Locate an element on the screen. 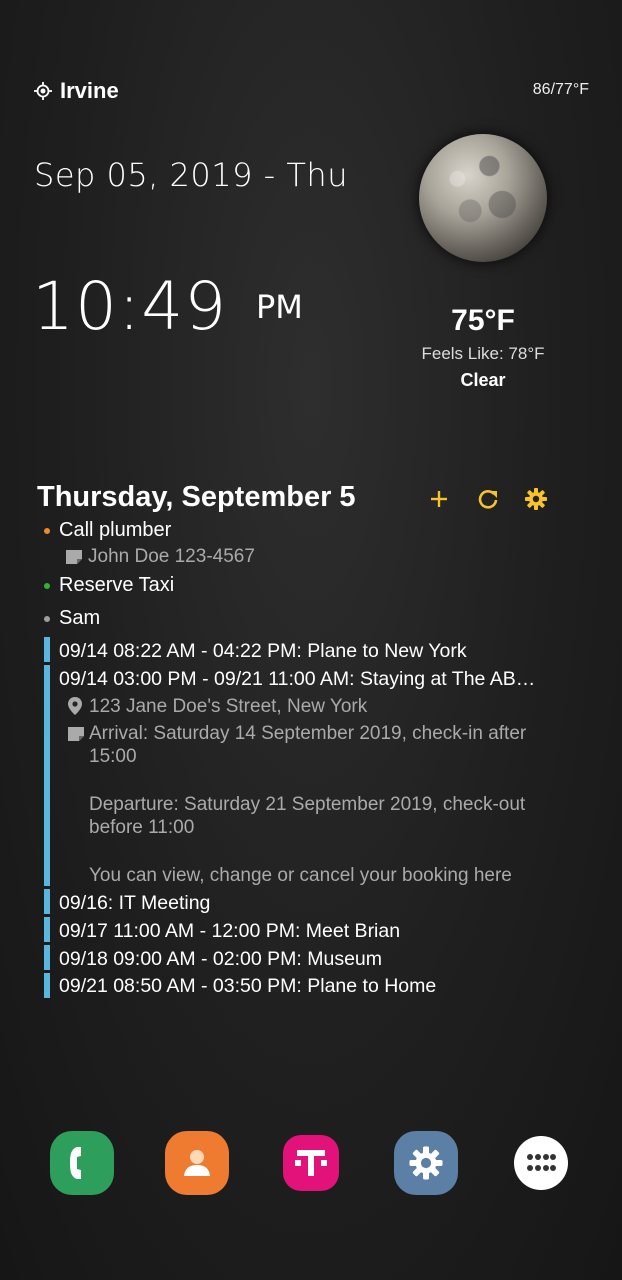  agenda-title: Thursday, September 5 is located at coordinates (196, 497).